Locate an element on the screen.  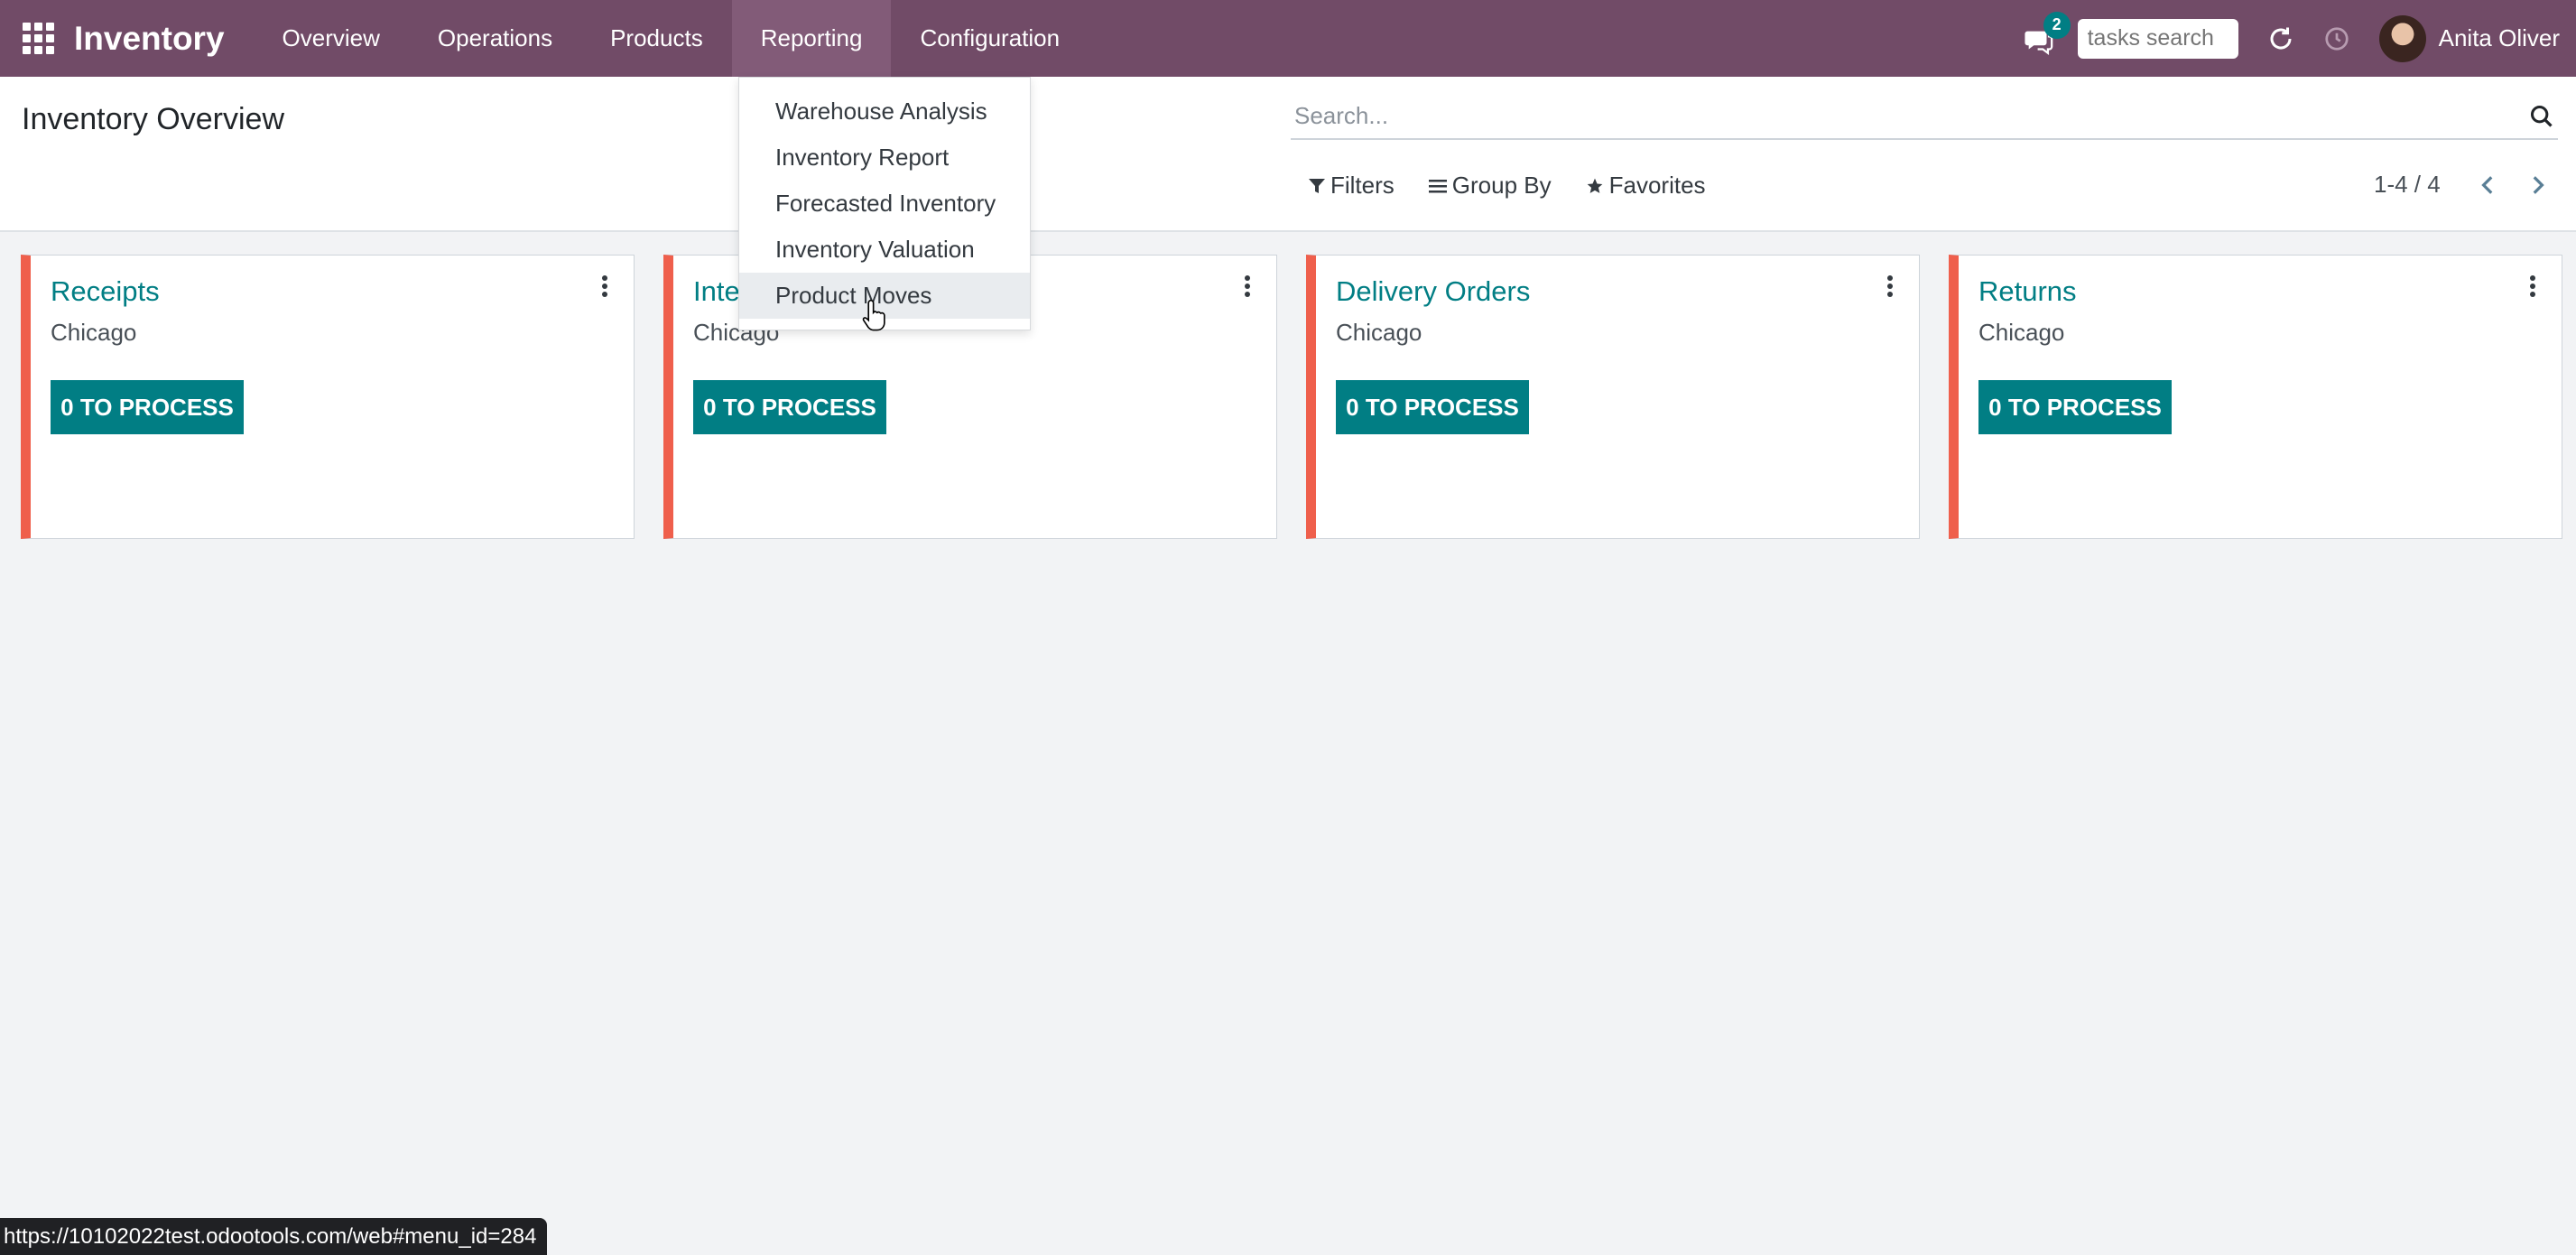
pager-value: 1-4 / 4 is located at coordinates (2407, 185).